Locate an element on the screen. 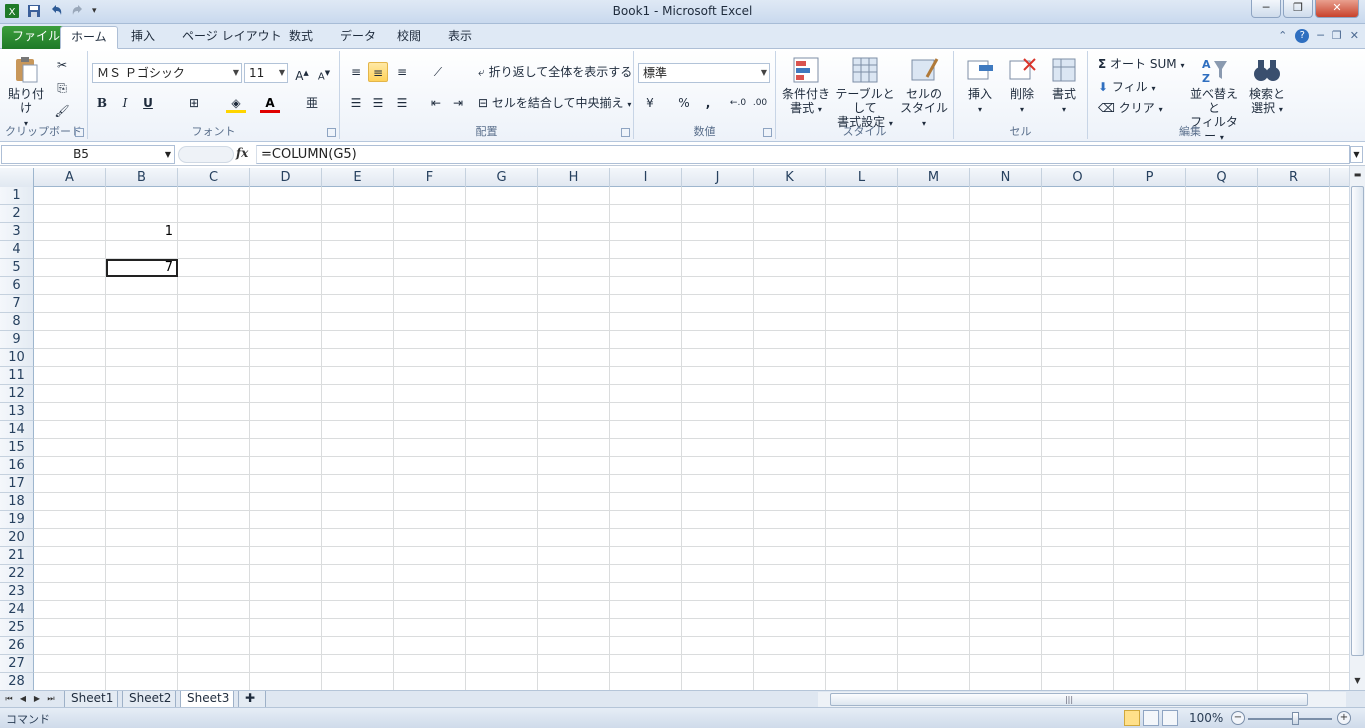 The image size is (1365, 728). orientation-icon: ⟋ is located at coordinates (438, 72).